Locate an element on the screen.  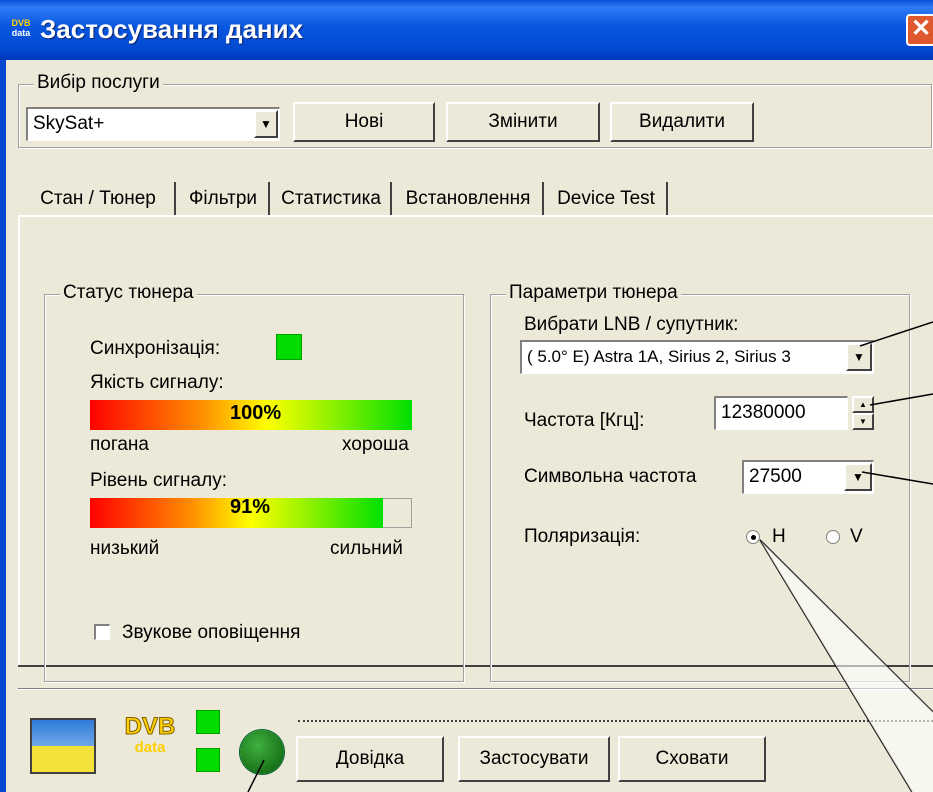
annotation-line-lnb is located at coordinates (896, 334).